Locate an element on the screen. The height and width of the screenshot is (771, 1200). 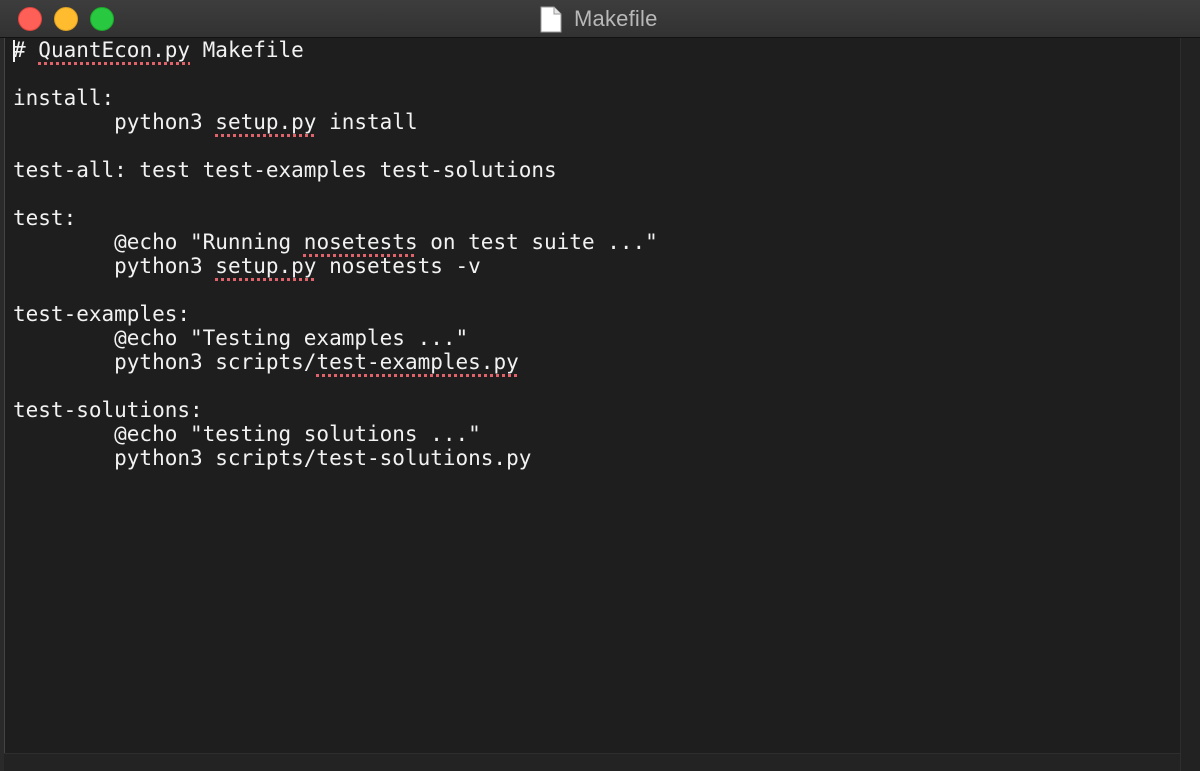
code-line-3: install: is located at coordinates (64, 98).